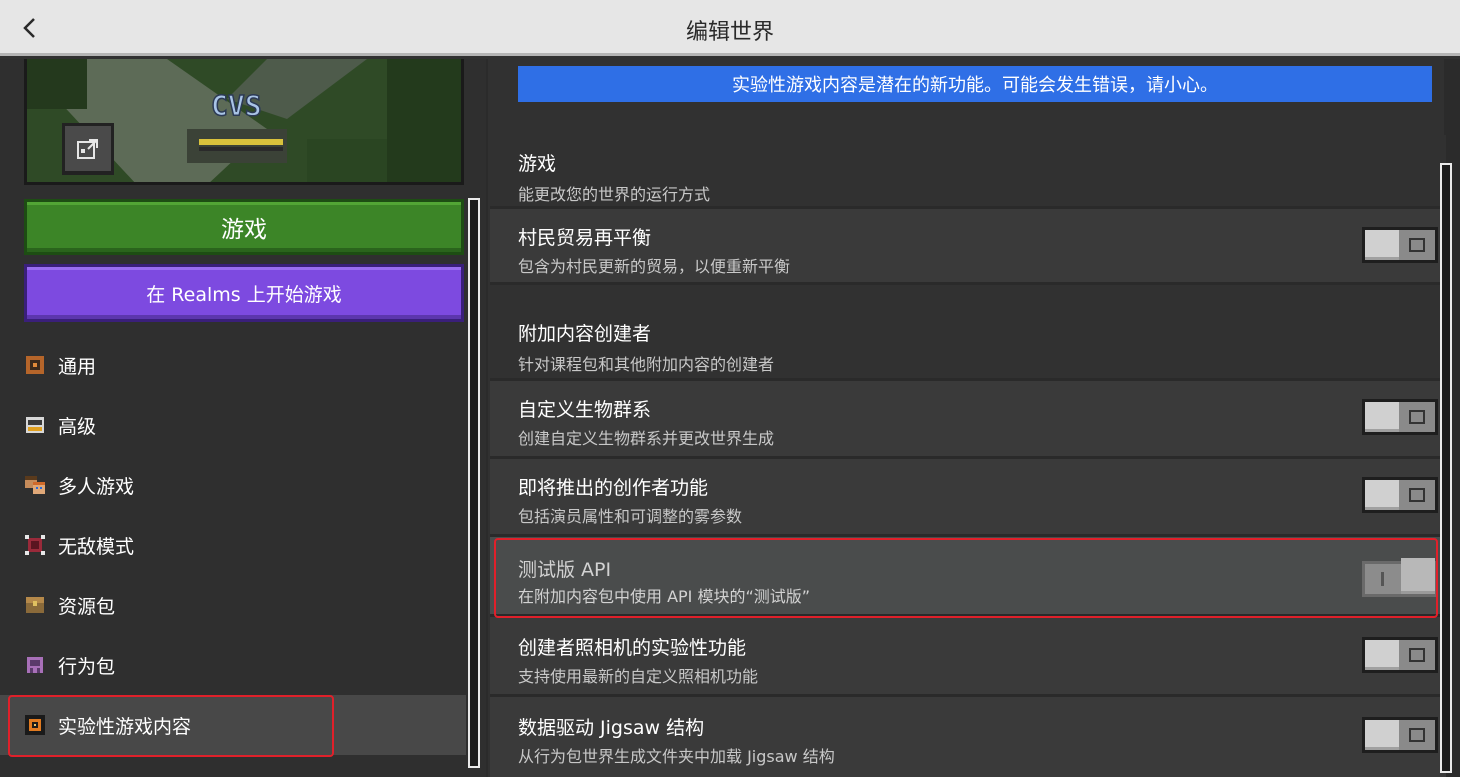 The width and height of the screenshot is (1460, 777). What do you see at coordinates (35, 725) in the screenshot?
I see `experiments-icon` at bounding box center [35, 725].